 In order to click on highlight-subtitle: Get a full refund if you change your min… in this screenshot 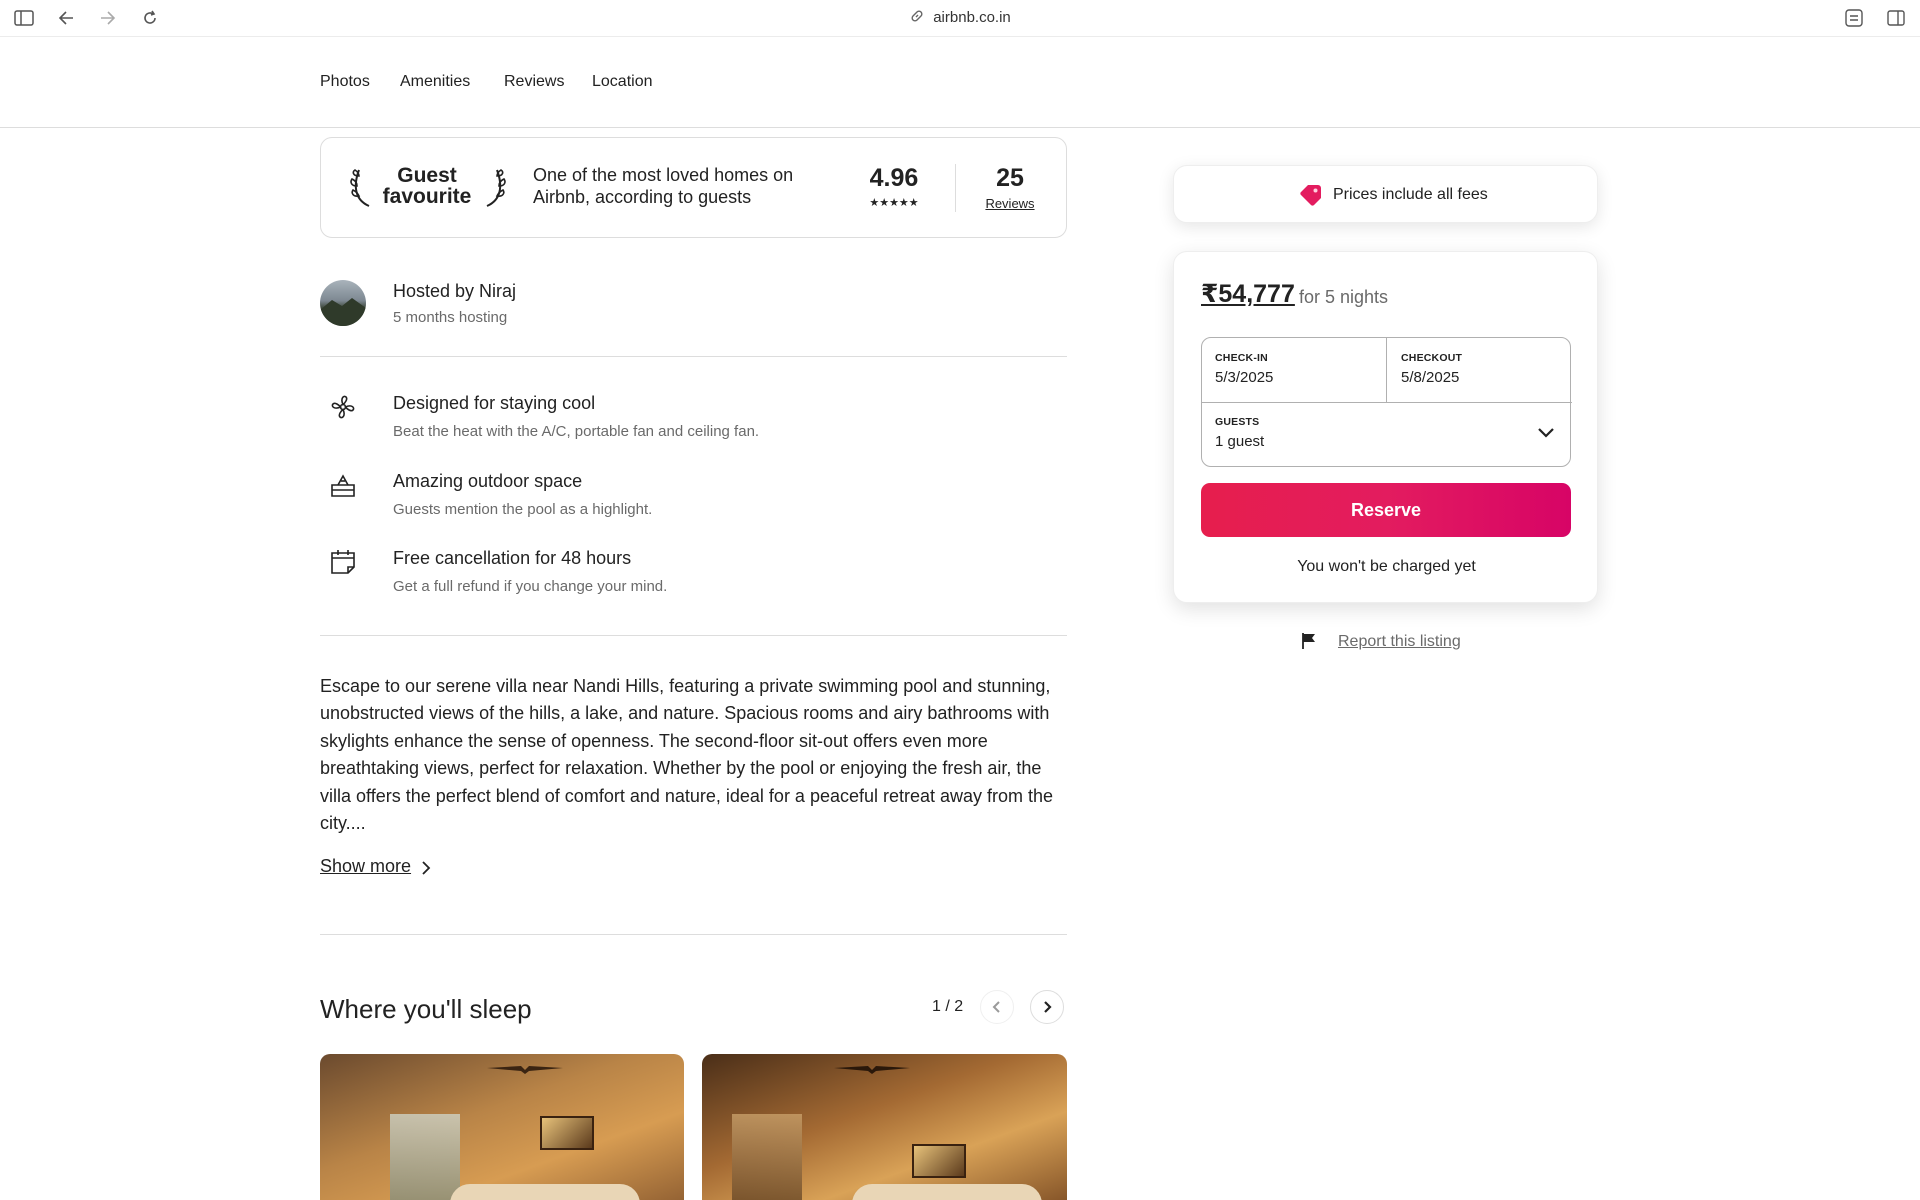, I will do `click(530, 586)`.